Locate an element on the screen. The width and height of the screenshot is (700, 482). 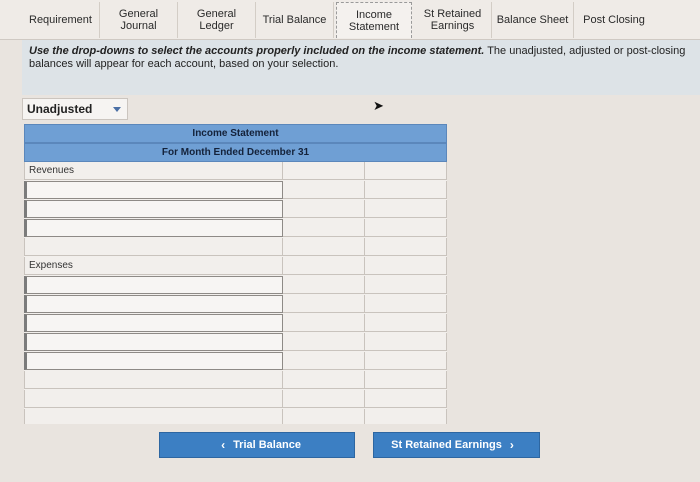
tab-label: General Journal is located at coordinates (138, 20).